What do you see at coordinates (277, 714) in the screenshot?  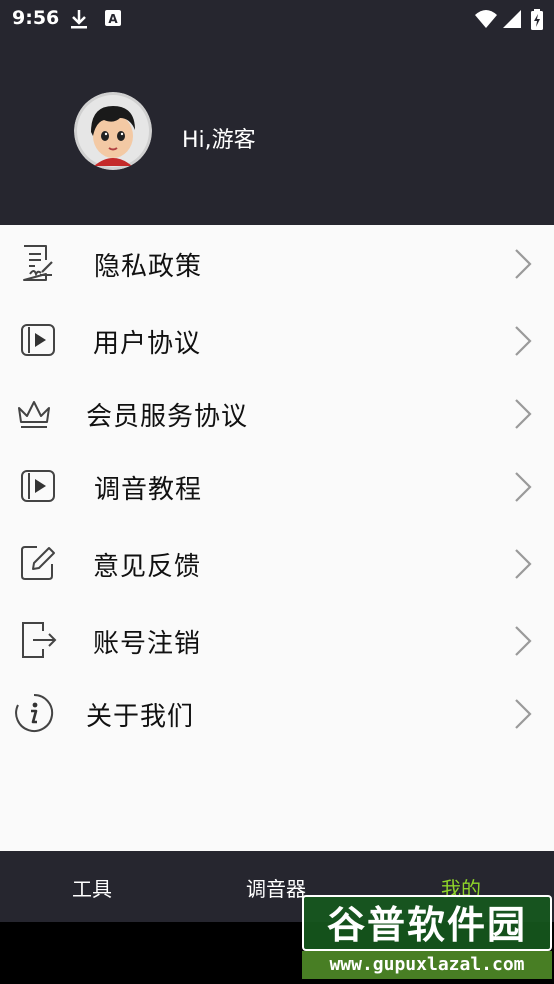 I see `menu-item-about-us: 关于我们` at bounding box center [277, 714].